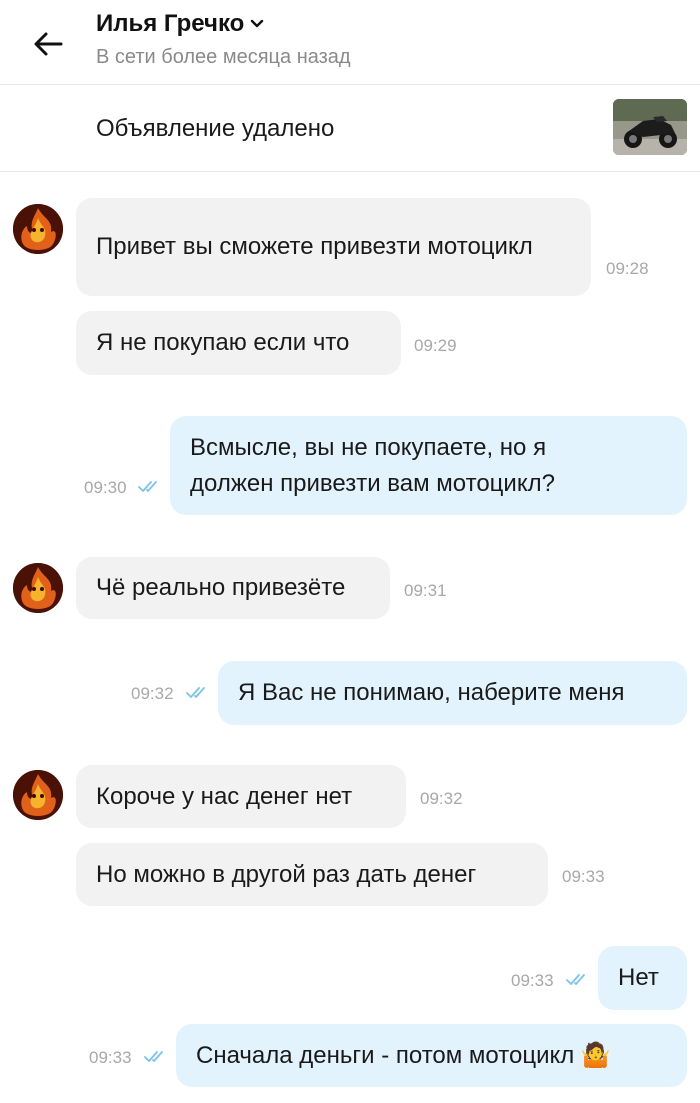 The width and height of the screenshot is (700, 1103). Describe the element at coordinates (224, 796) in the screenshot. I see `message-text: Короче у нас денег нет` at that location.